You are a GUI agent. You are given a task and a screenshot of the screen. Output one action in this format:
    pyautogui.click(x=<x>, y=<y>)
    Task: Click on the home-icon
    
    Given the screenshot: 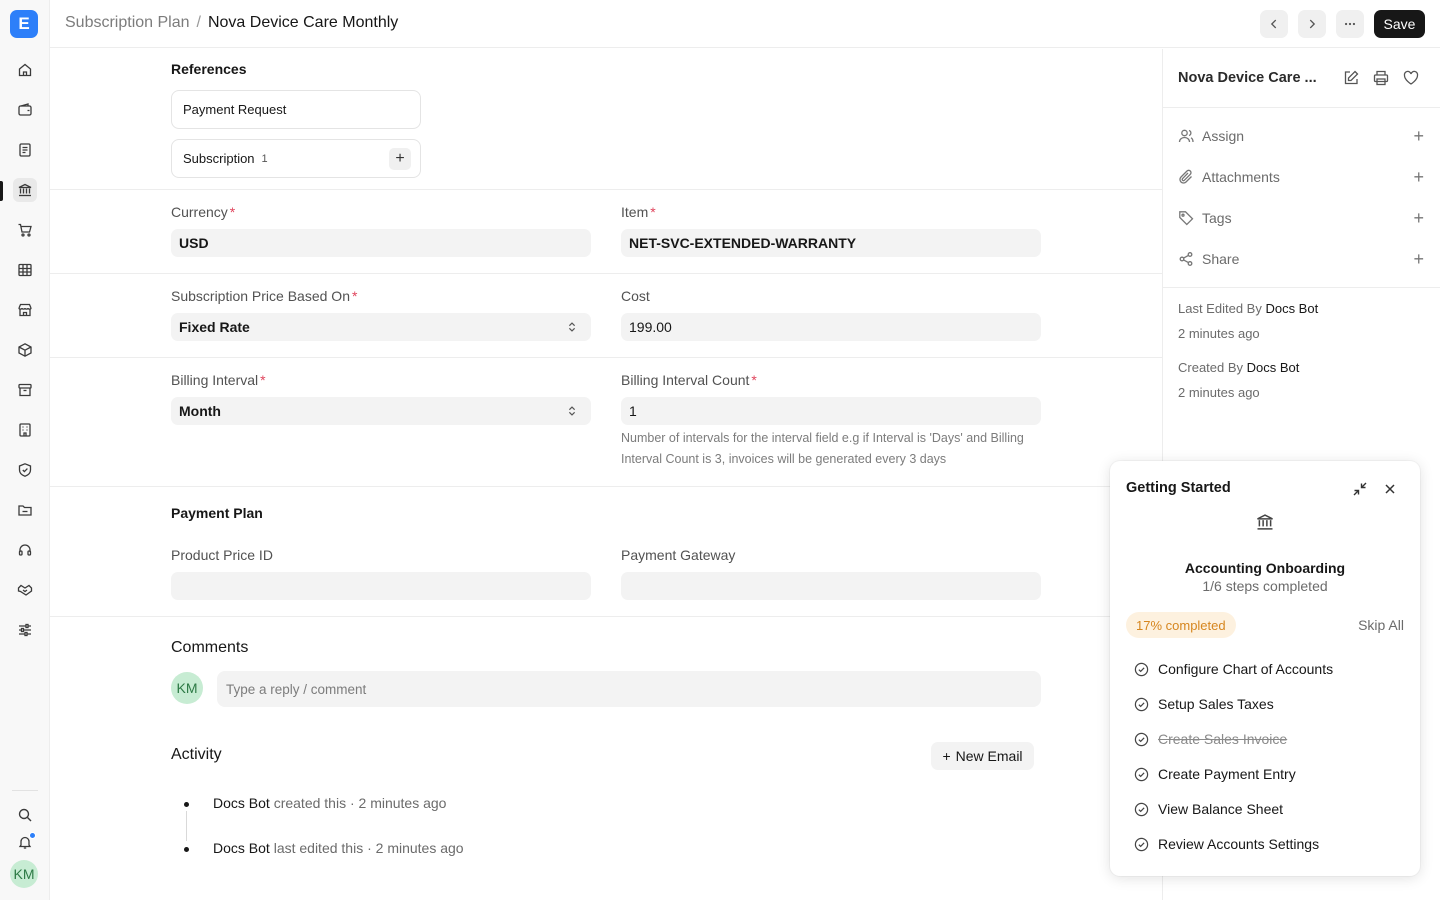 What is the action you would take?
    pyautogui.click(x=25, y=70)
    